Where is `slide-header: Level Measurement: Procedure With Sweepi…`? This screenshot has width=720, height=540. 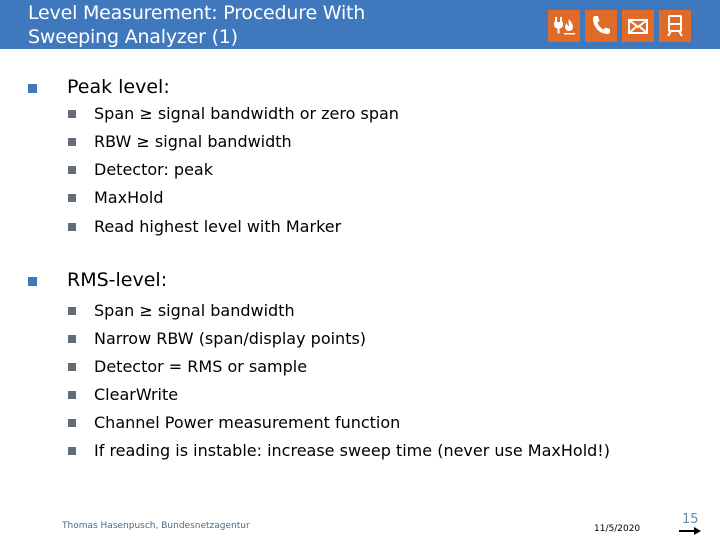
slide-header: Level Measurement: Procedure With Sweepi… is located at coordinates (360, 24).